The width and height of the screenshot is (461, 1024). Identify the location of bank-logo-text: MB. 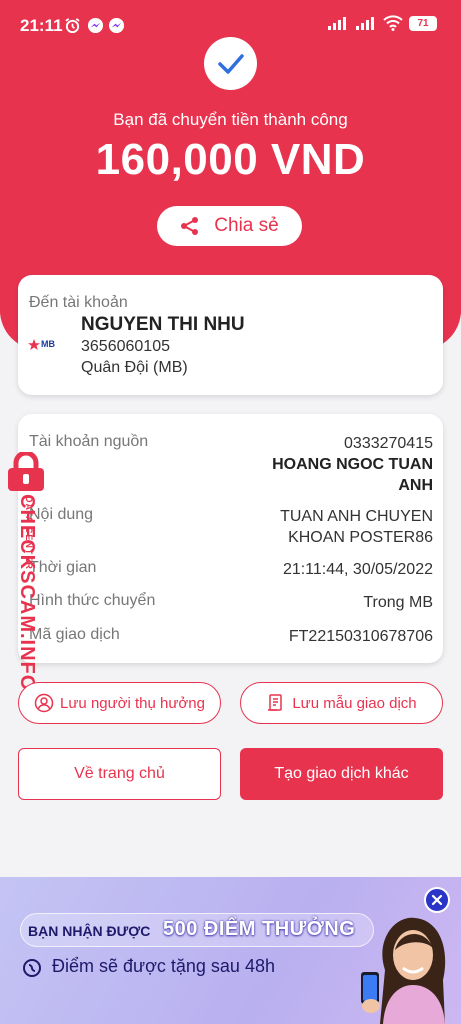
(48, 344).